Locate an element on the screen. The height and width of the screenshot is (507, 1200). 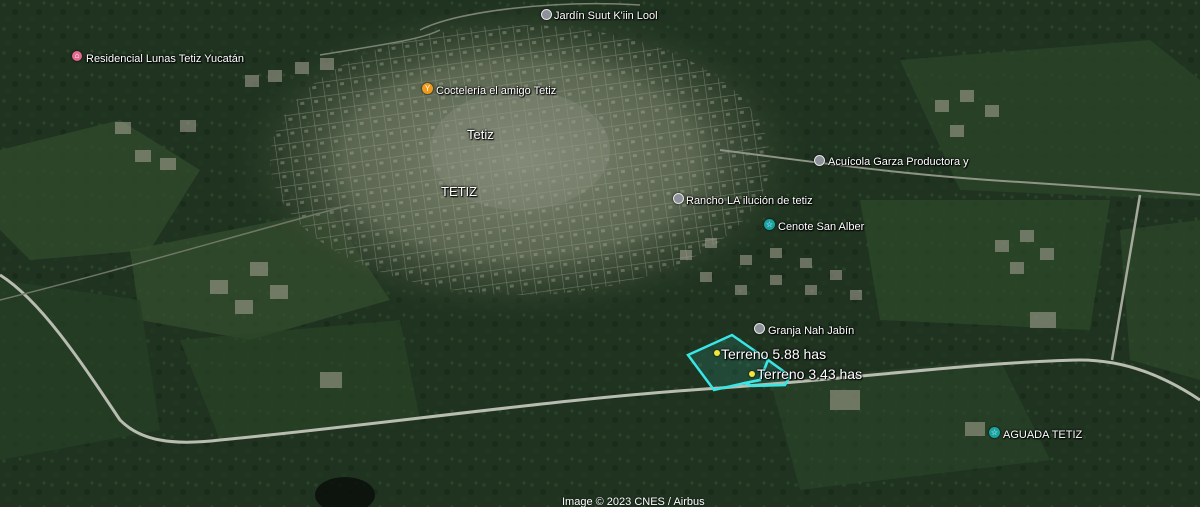
imagery-credit: Image © 2023 CNES / Airbus is located at coordinates (633, 501).